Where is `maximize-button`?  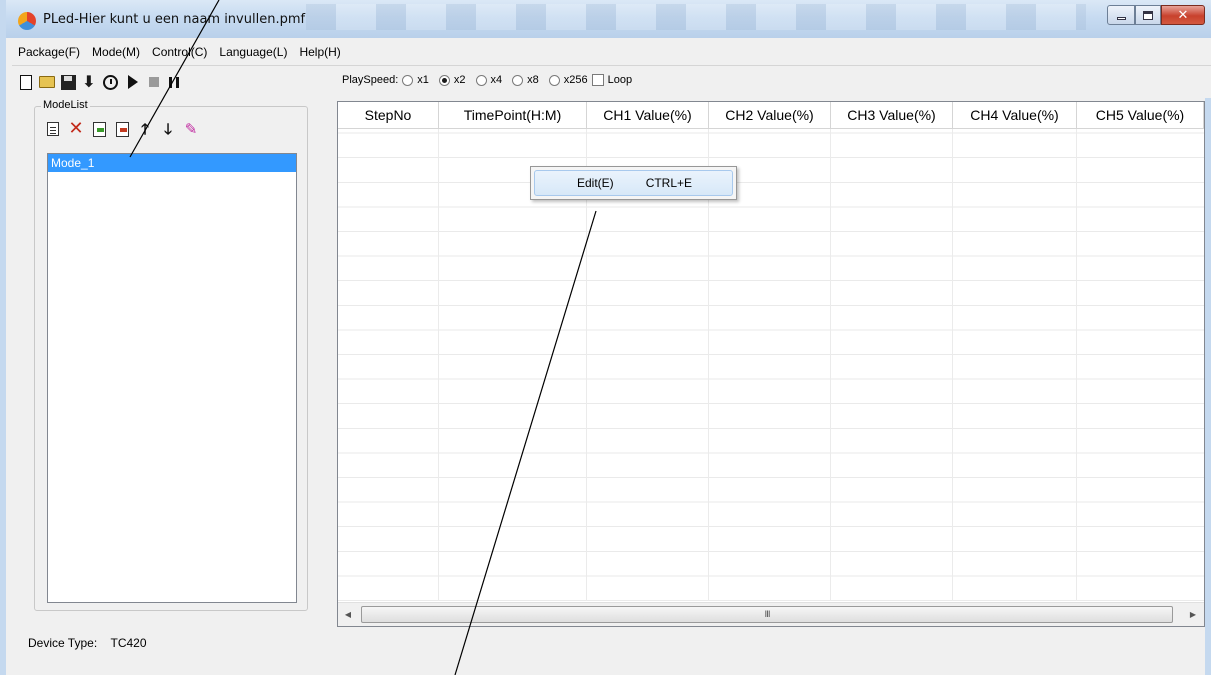
maximize-button is located at coordinates (1148, 15).